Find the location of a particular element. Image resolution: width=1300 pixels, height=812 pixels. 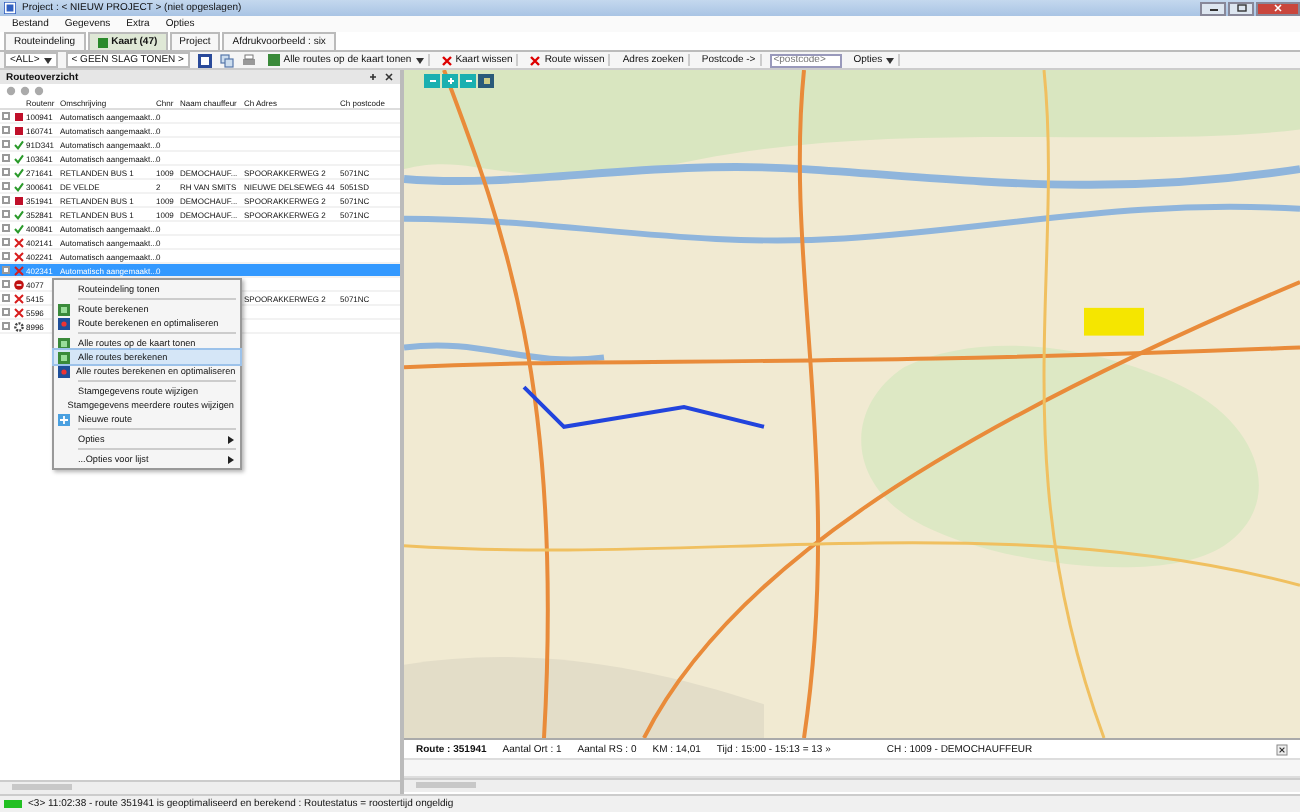

status-indicator is located at coordinates (13, 804).